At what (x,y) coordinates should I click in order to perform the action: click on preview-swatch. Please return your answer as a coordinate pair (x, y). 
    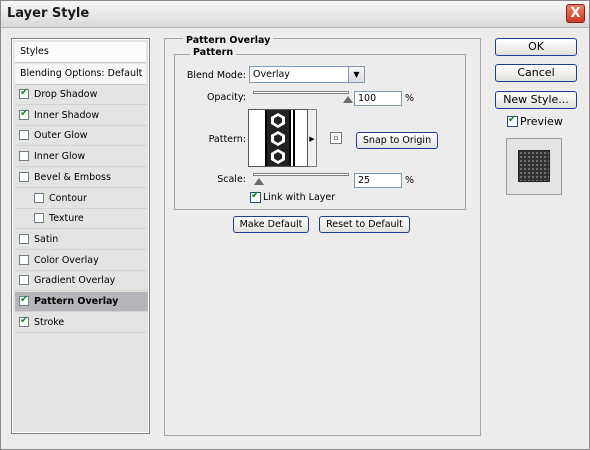
    Looking at the image, I should click on (534, 166).